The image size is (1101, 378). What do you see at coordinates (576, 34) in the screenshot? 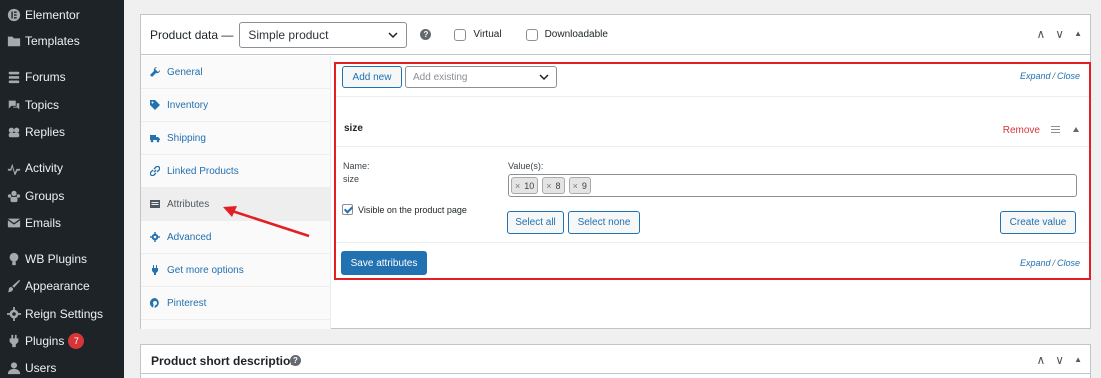
I see `downloadable-label: Downloadable` at bounding box center [576, 34].